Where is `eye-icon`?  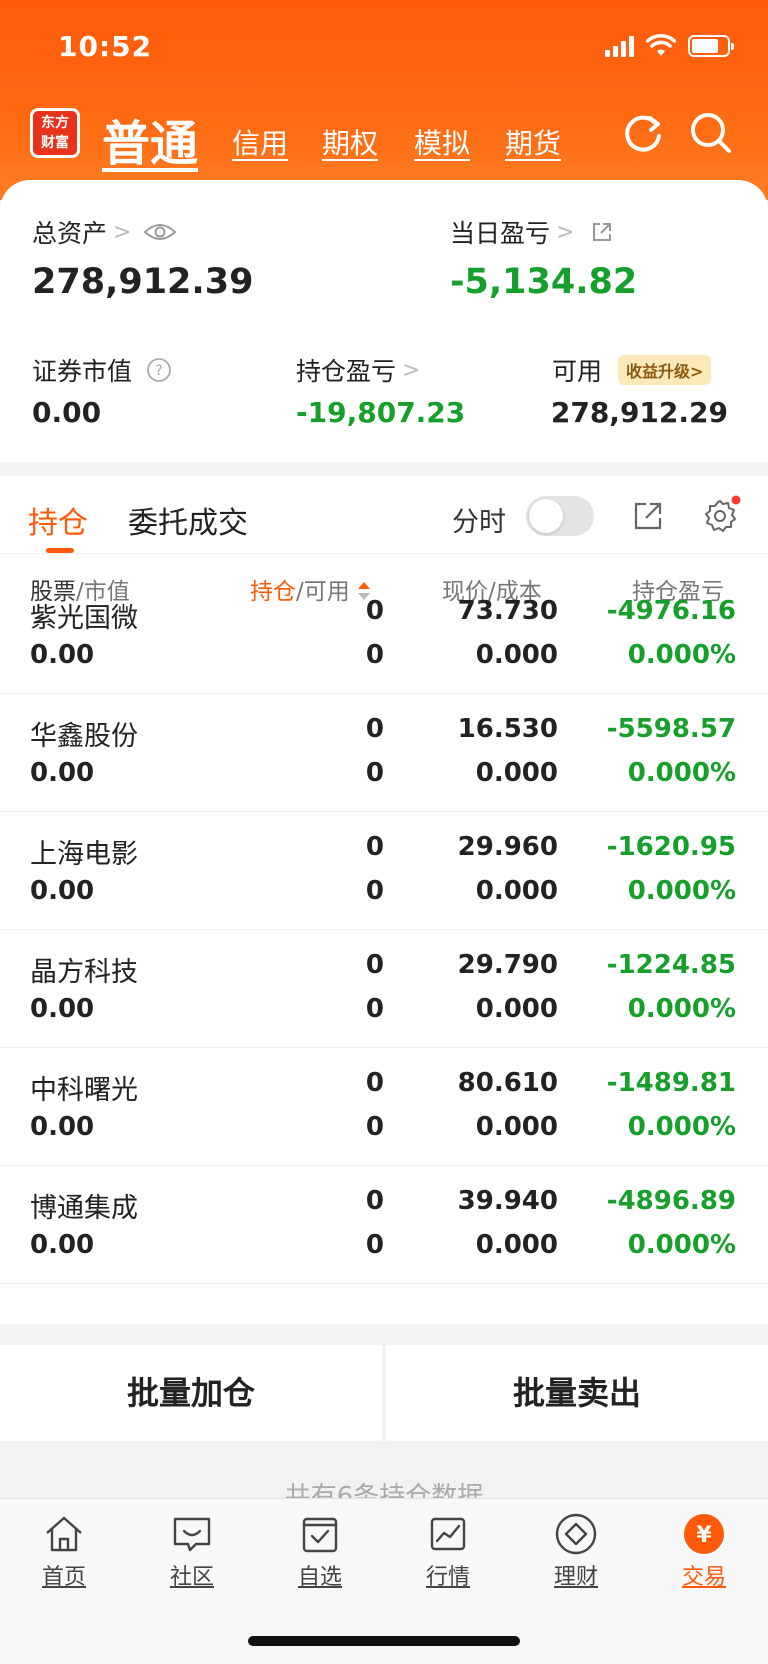
eye-icon is located at coordinates (160, 232).